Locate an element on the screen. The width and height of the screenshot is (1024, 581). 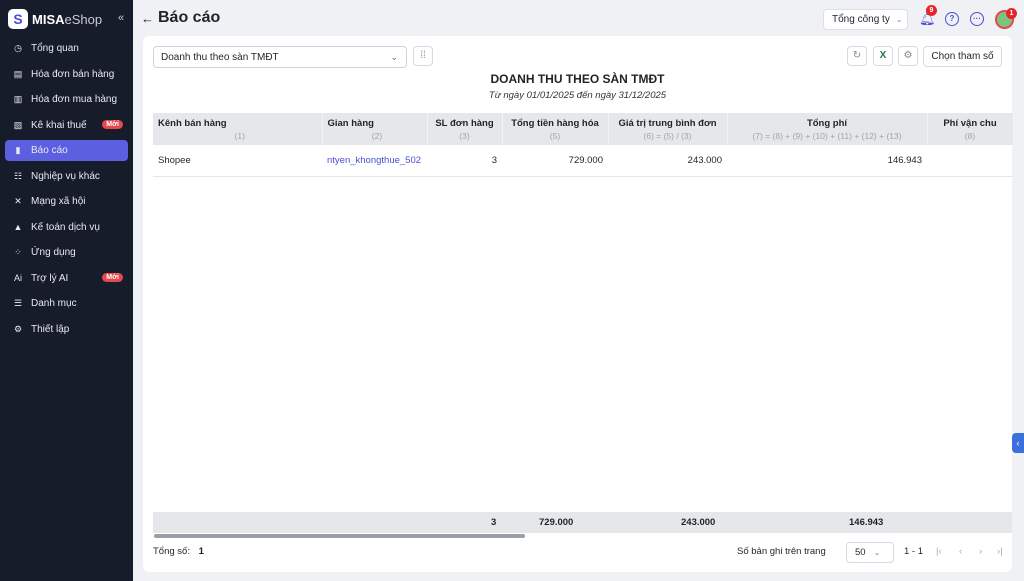
total-value: 1 is located at coordinates (201, 551).